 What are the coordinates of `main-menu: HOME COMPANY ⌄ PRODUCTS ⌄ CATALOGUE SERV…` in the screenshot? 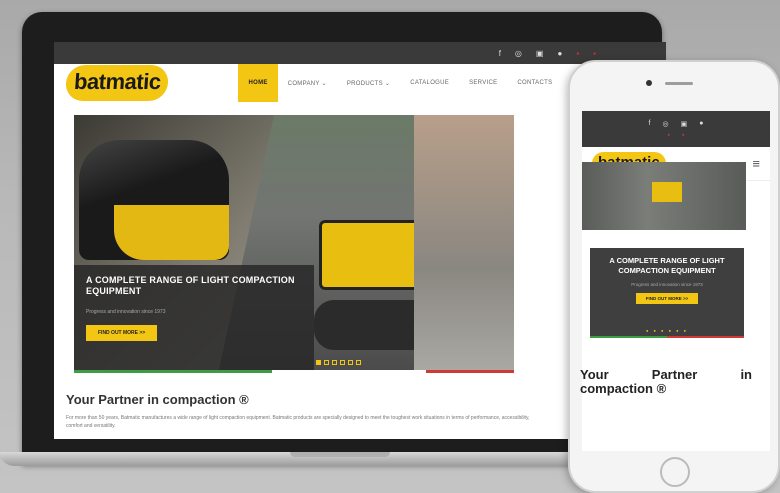 It's located at (414, 83).